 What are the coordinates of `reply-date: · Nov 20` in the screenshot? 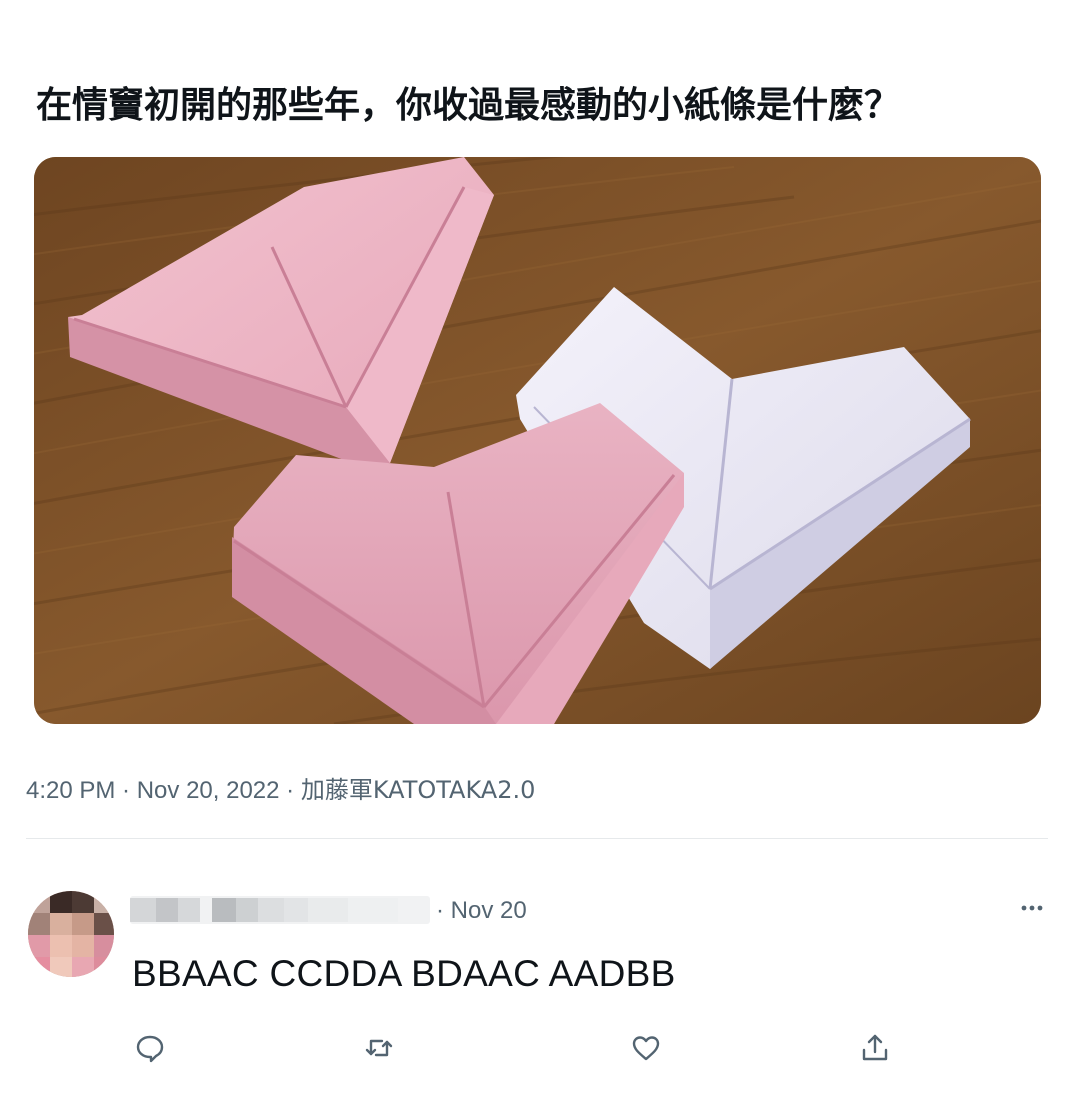 It's located at (481, 911).